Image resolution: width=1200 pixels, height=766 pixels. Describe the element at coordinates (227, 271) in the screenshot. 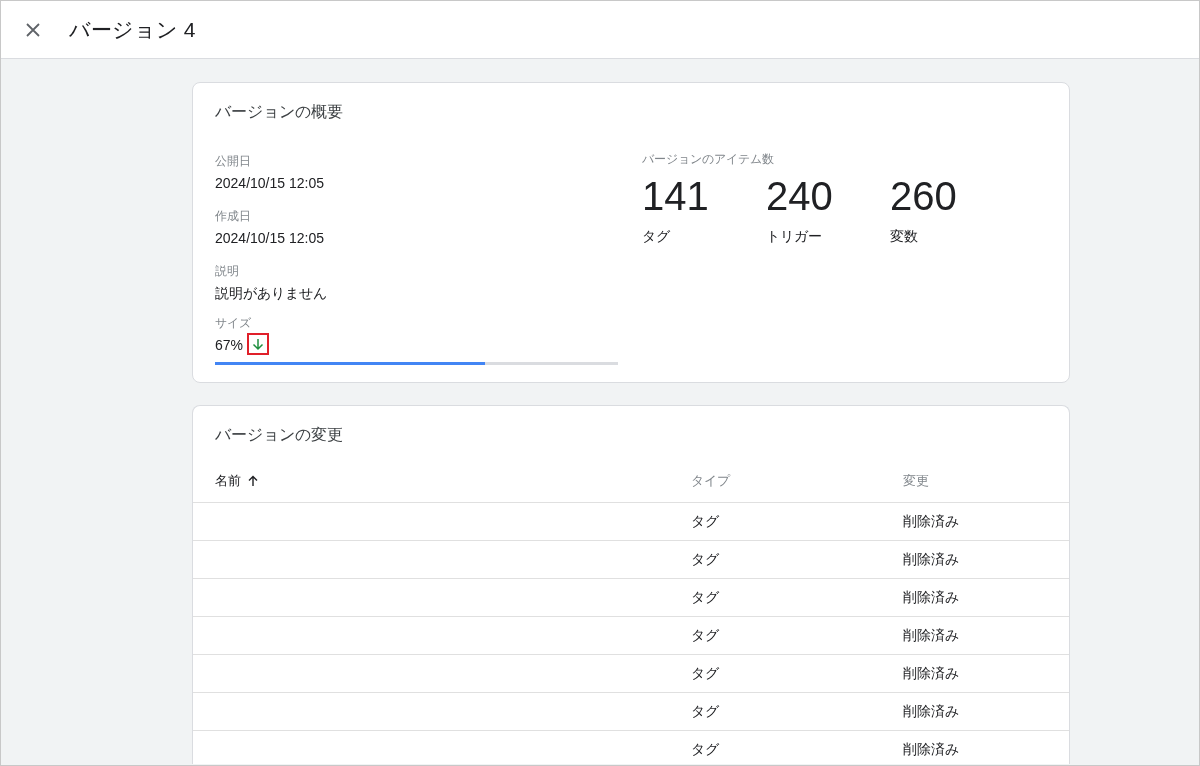

I see `field-label: 説明` at that location.